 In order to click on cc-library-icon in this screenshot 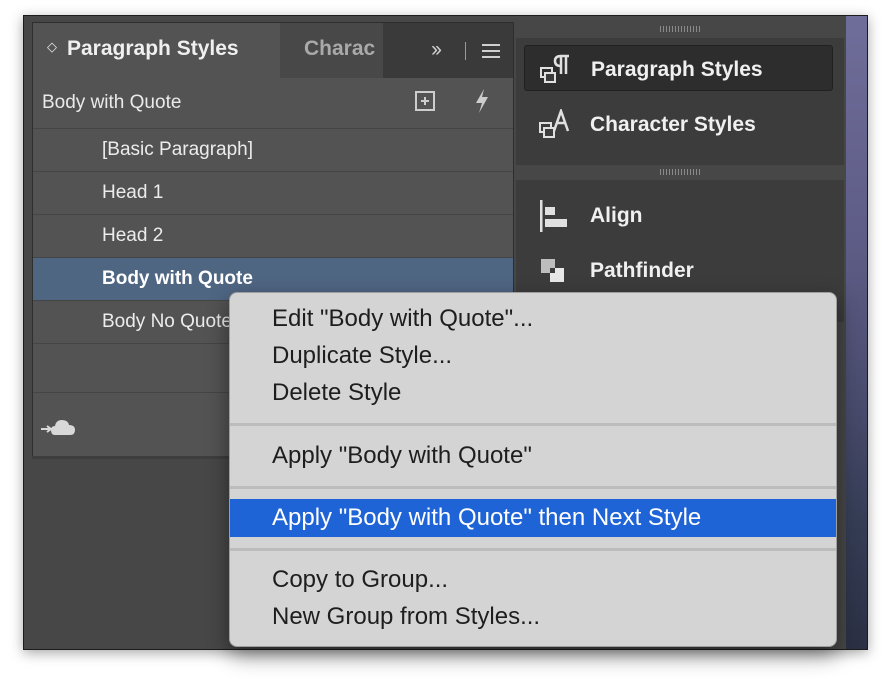, I will do `click(61, 427)`.